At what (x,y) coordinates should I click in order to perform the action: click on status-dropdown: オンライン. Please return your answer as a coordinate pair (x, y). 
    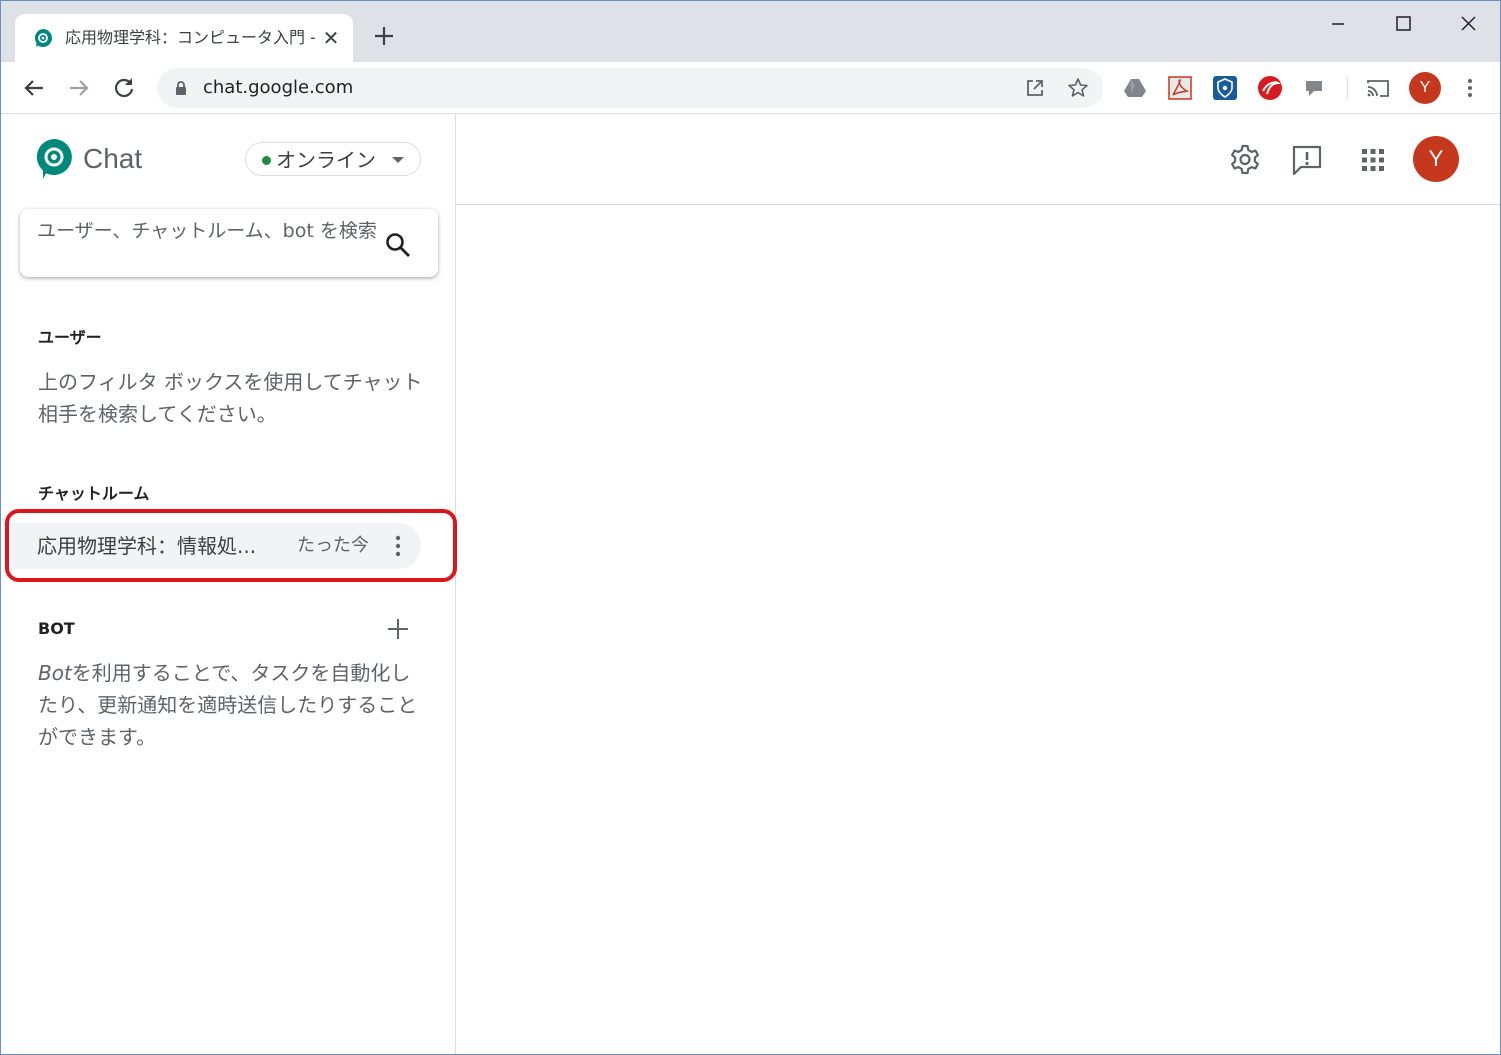
    Looking at the image, I should click on (333, 159).